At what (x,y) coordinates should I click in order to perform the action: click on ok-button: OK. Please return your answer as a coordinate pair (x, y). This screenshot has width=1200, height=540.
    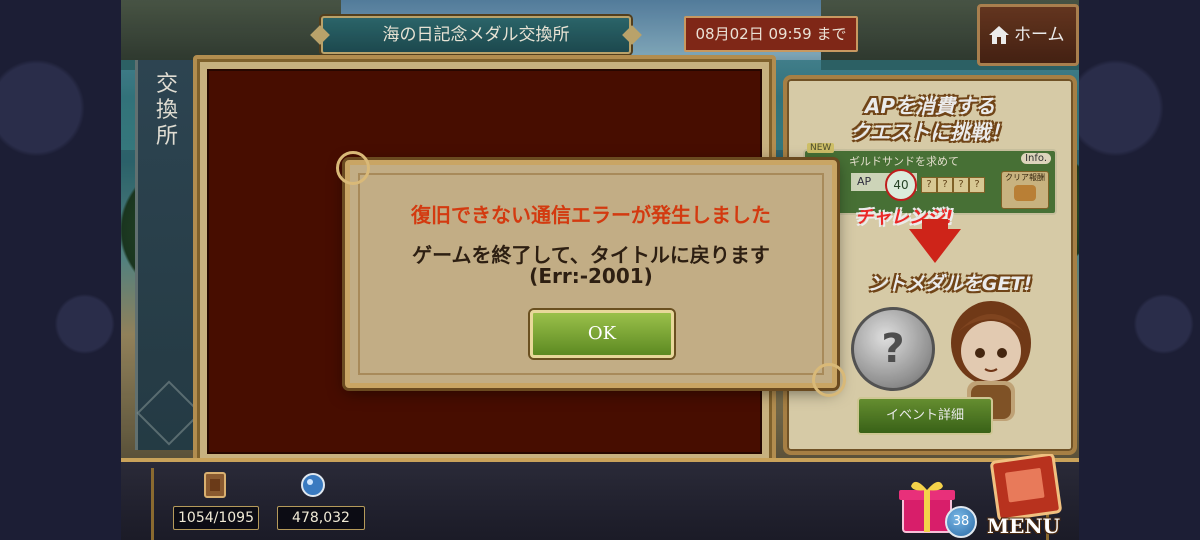
    Looking at the image, I should click on (602, 334).